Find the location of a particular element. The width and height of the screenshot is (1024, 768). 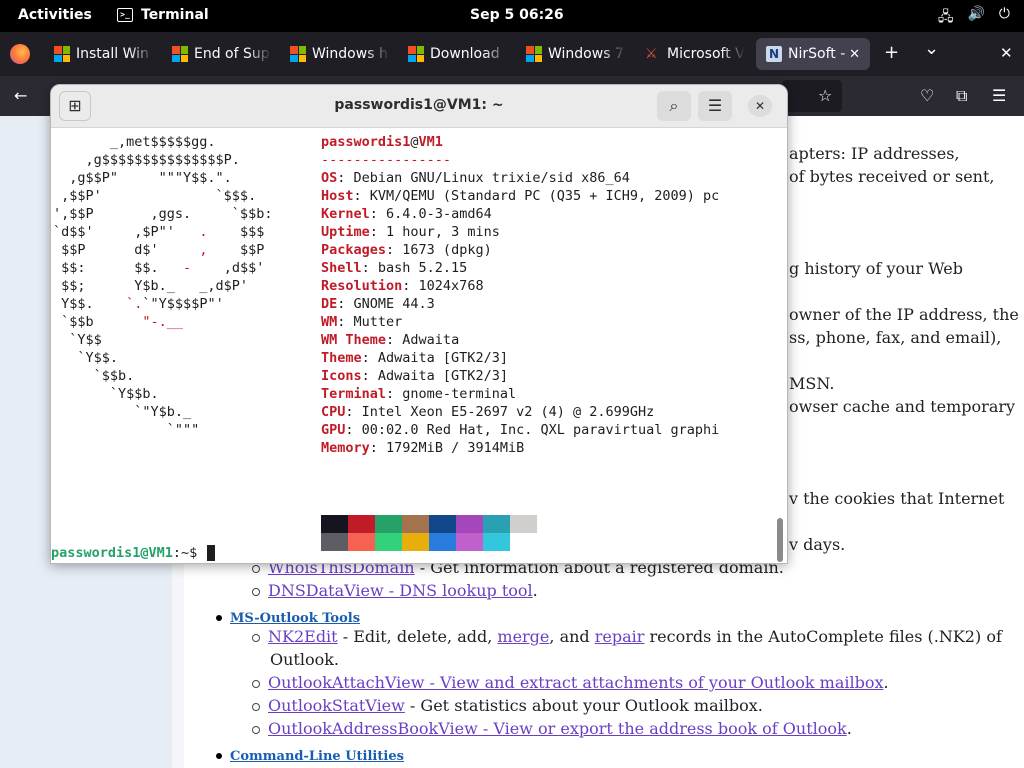

list-all-tabs-button: ⌄ is located at coordinates (931, 48).